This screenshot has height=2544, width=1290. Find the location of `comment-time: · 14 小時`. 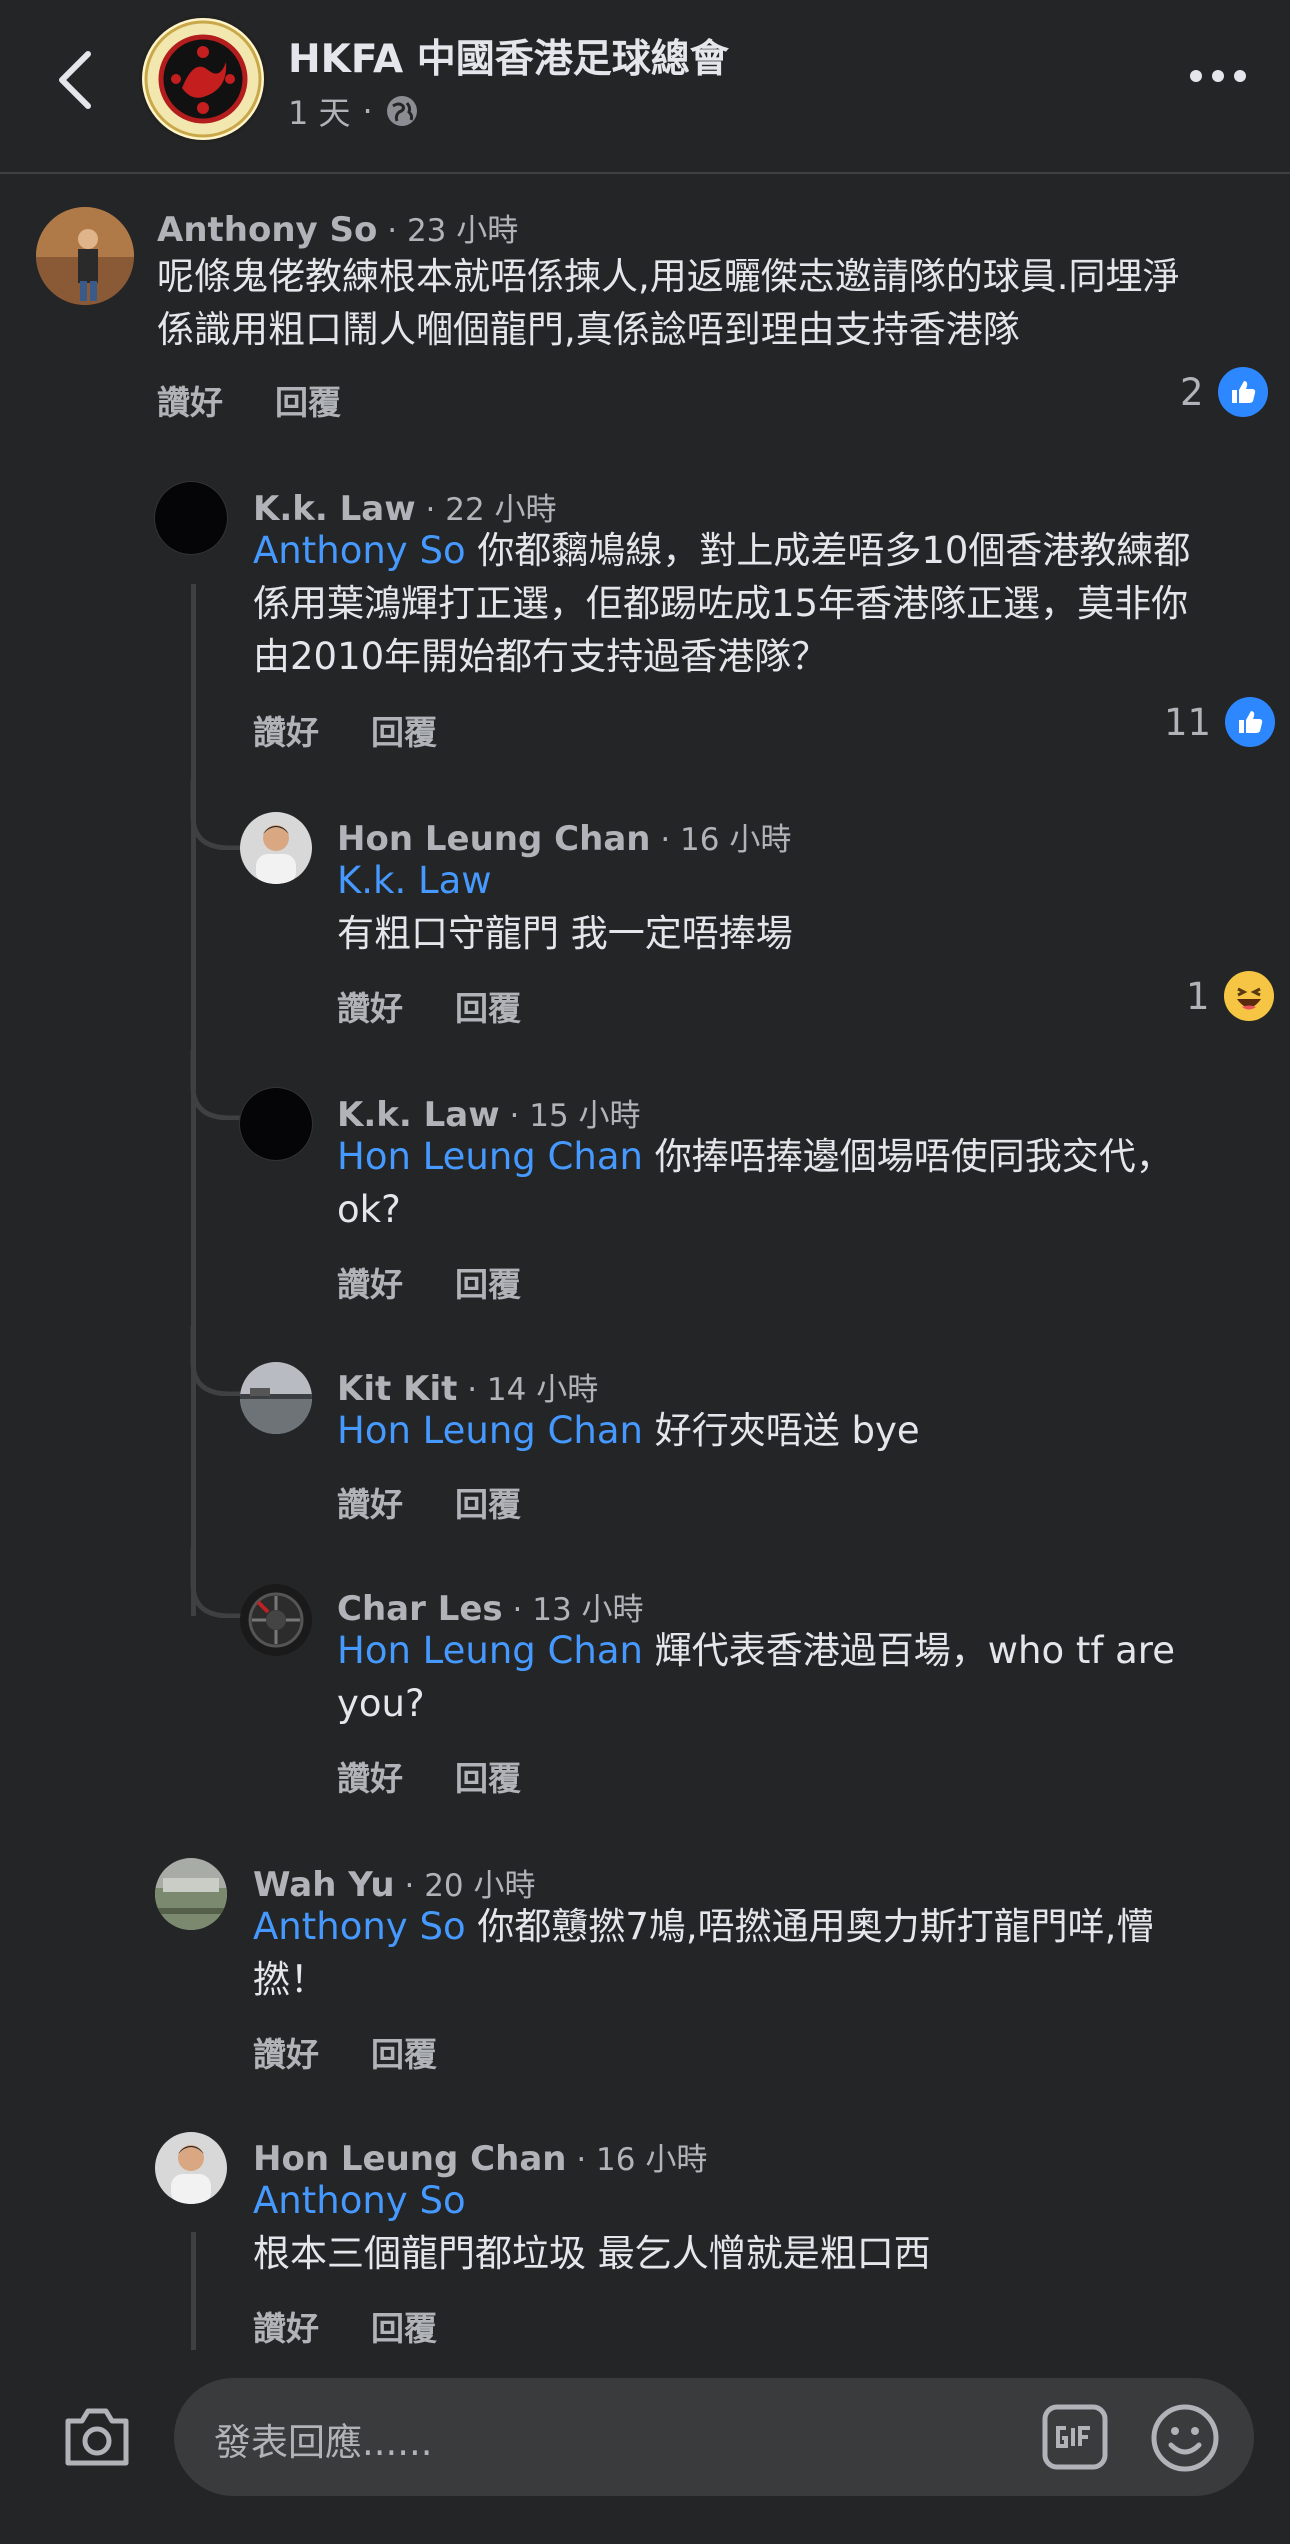

comment-time: · 14 小時 is located at coordinates (528, 1390).